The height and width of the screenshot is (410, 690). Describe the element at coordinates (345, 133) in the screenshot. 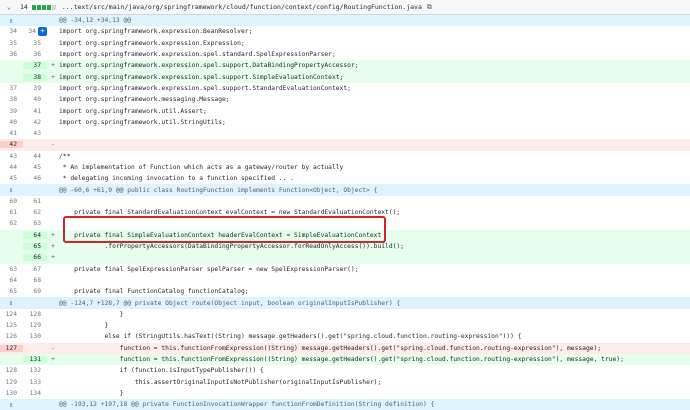

I see `diff-line: 41 43` at that location.